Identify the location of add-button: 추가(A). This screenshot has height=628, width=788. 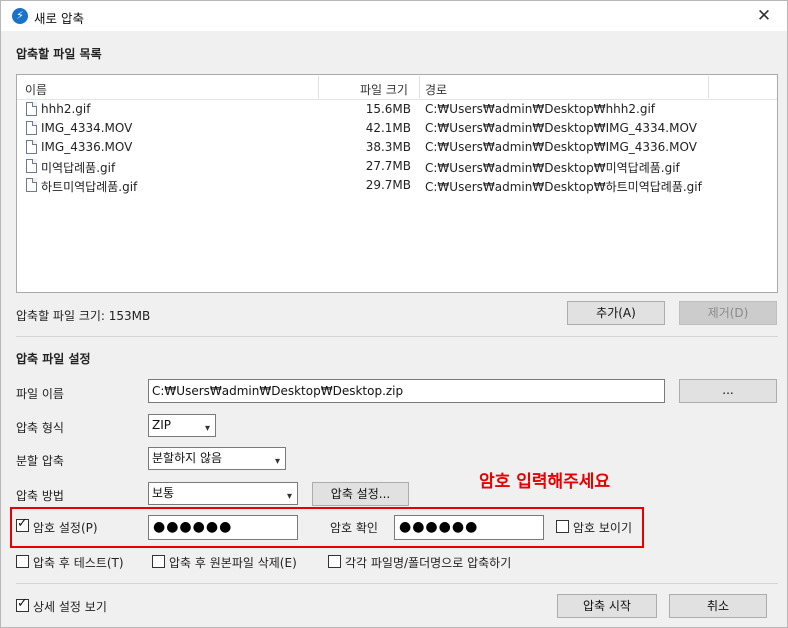
(616, 313).